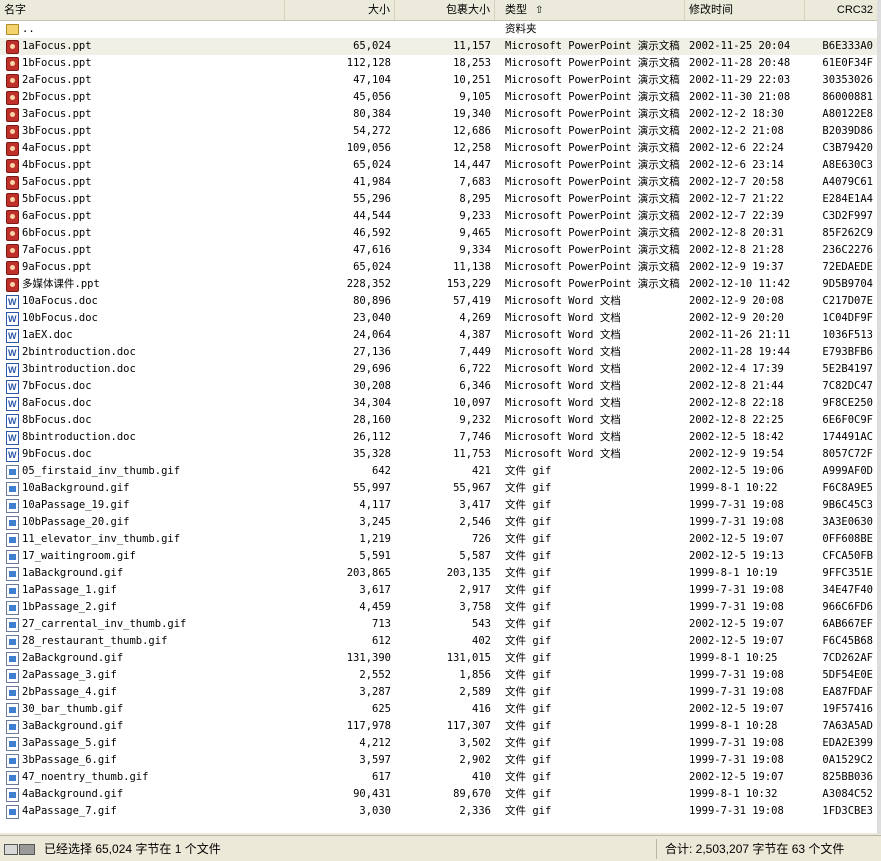  I want to click on file-name: 4aPassage_7.gif, so click(69, 811).